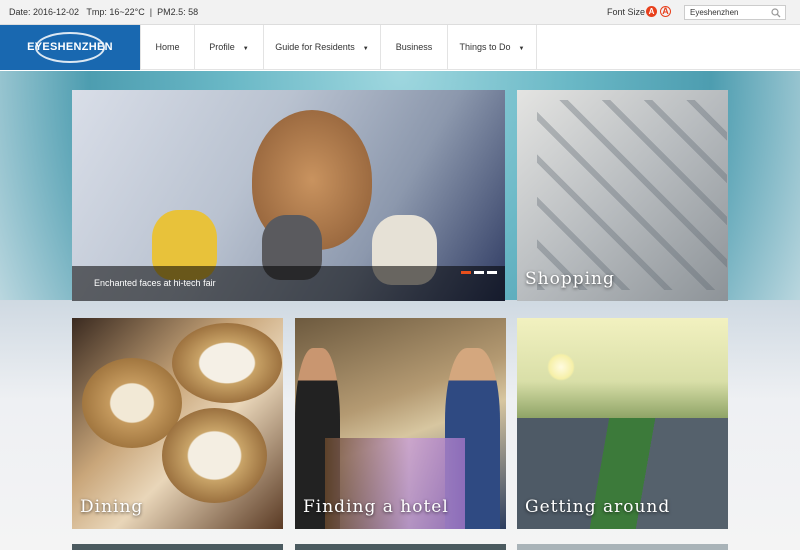 Image resolution: width=800 pixels, height=550 pixels. I want to click on tile-label: Getting around, so click(598, 507).